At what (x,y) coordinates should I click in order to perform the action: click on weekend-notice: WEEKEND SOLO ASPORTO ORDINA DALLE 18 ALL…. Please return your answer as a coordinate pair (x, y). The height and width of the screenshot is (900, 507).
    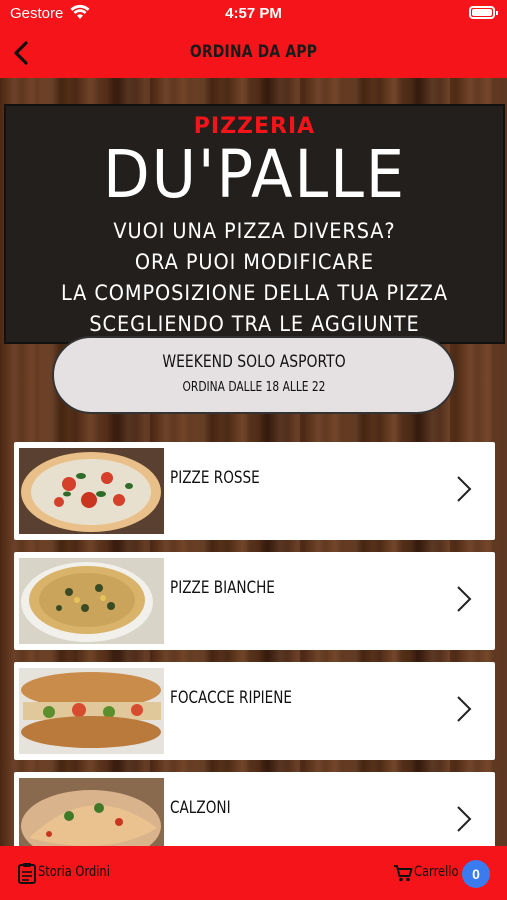
    Looking at the image, I should click on (254, 375).